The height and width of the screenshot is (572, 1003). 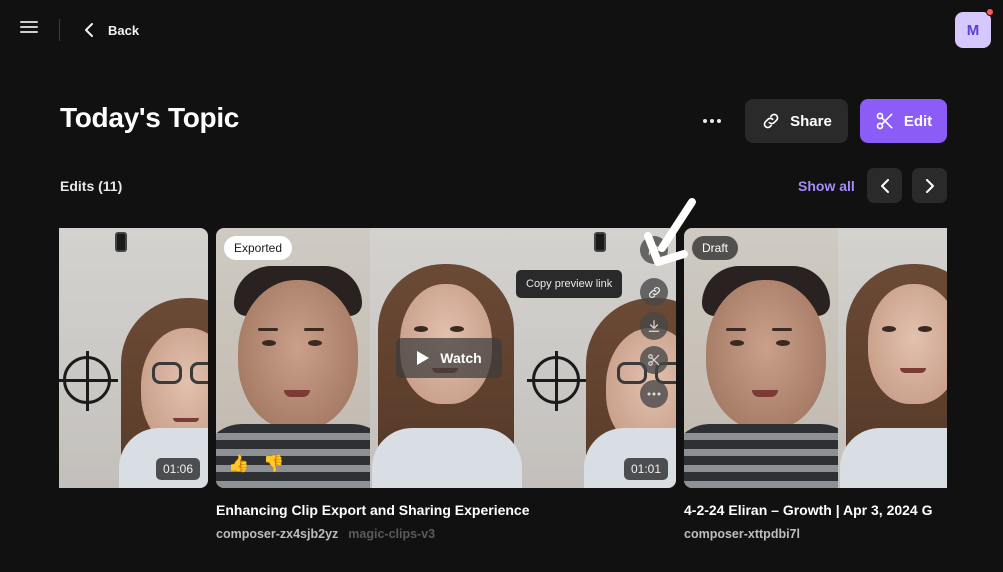 I want to click on share-button: Share, so click(x=796, y=121).